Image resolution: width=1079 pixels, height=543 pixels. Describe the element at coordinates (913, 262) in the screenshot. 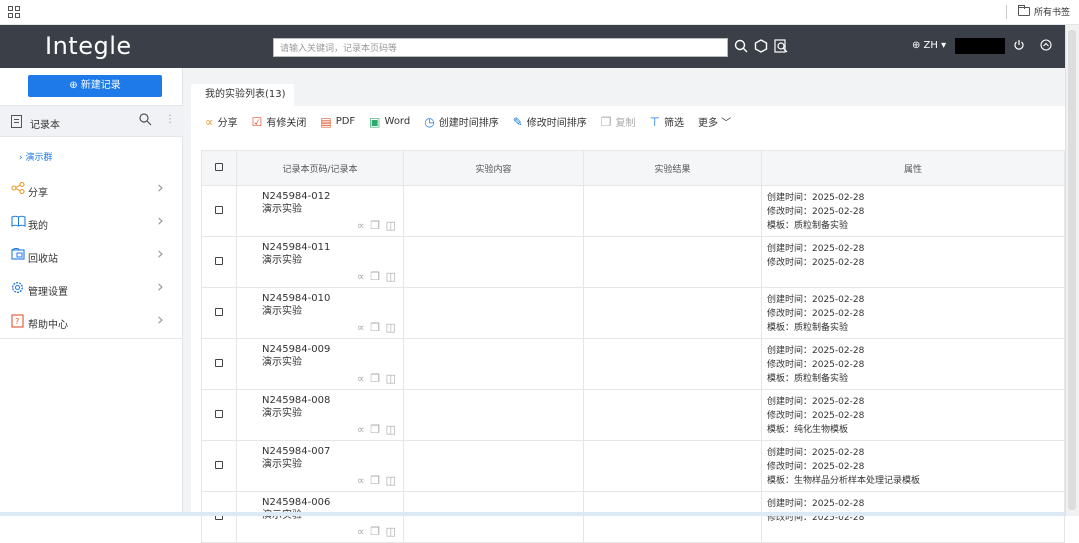

I see `attributes-cell: 创建时间：2025-02-28 修改时间：2025-02-28` at that location.